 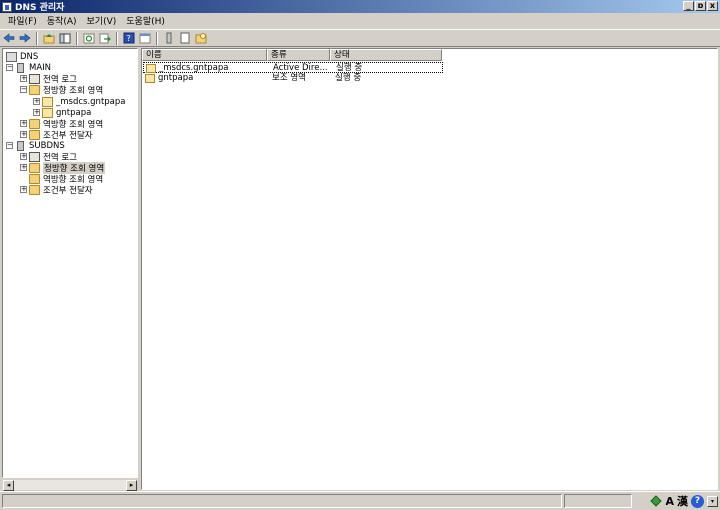 I want to click on window-title: DNS 관리자, so click(x=40, y=8).